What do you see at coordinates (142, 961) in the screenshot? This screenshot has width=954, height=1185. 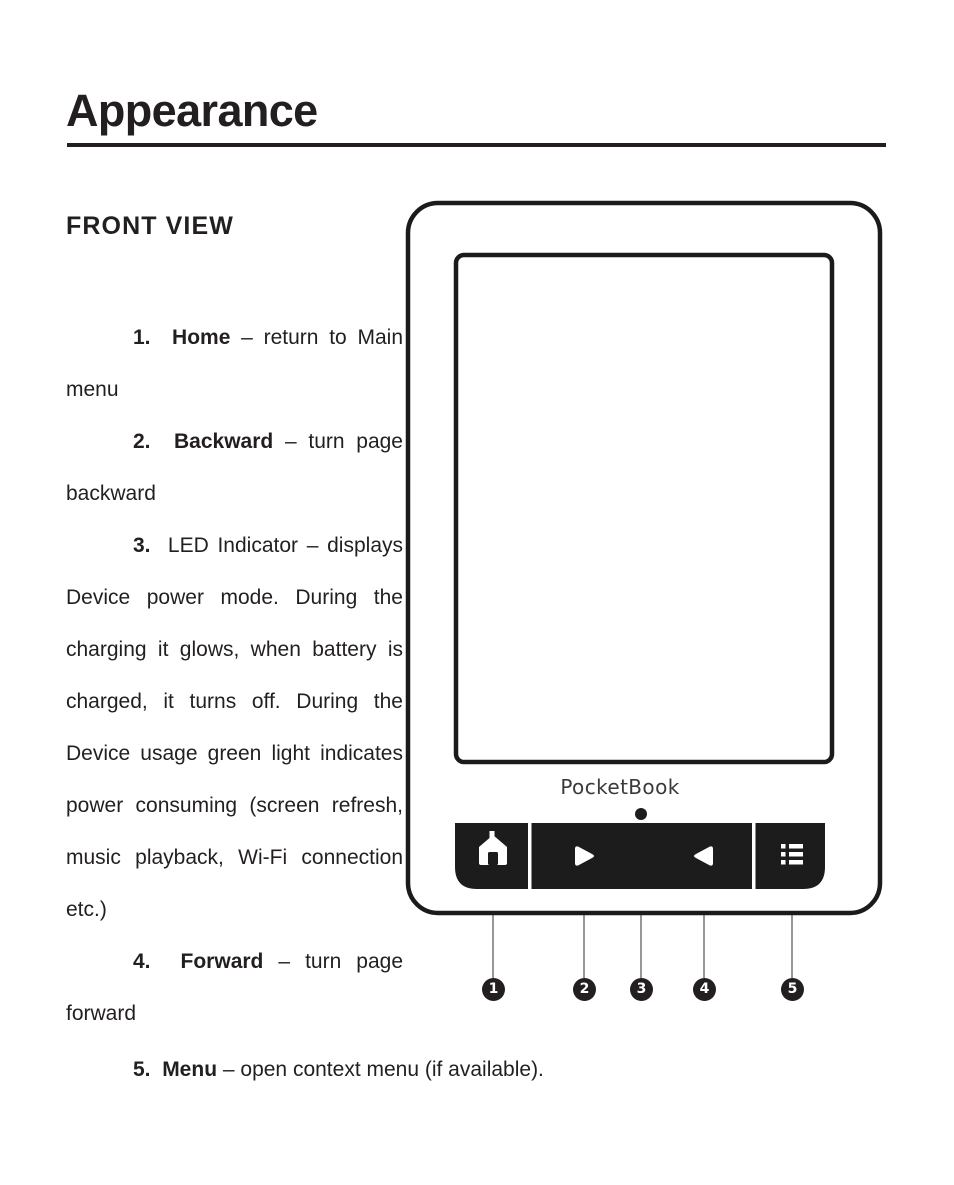 I see `item-number: 4.` at bounding box center [142, 961].